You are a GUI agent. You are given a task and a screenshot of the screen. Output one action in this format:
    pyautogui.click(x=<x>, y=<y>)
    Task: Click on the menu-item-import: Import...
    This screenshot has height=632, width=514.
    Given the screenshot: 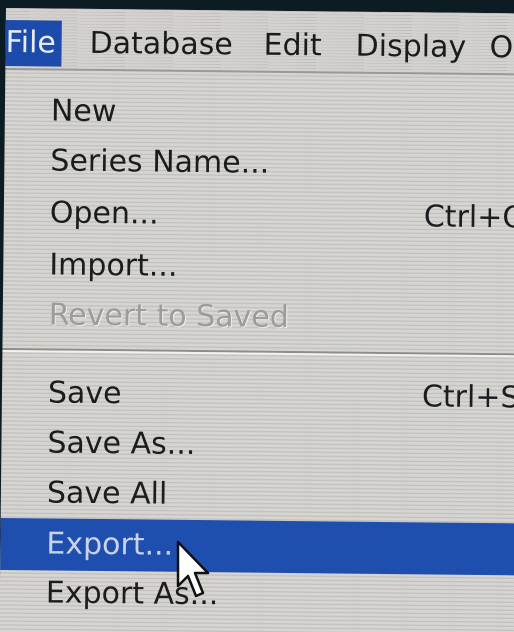 What is the action you would take?
    pyautogui.click(x=258, y=268)
    